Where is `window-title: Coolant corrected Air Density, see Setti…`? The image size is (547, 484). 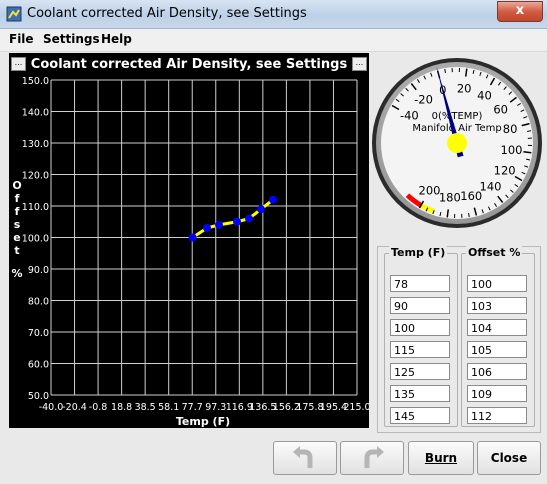
window-title: Coolant corrected Air Density, see Setti… is located at coordinates (167, 13).